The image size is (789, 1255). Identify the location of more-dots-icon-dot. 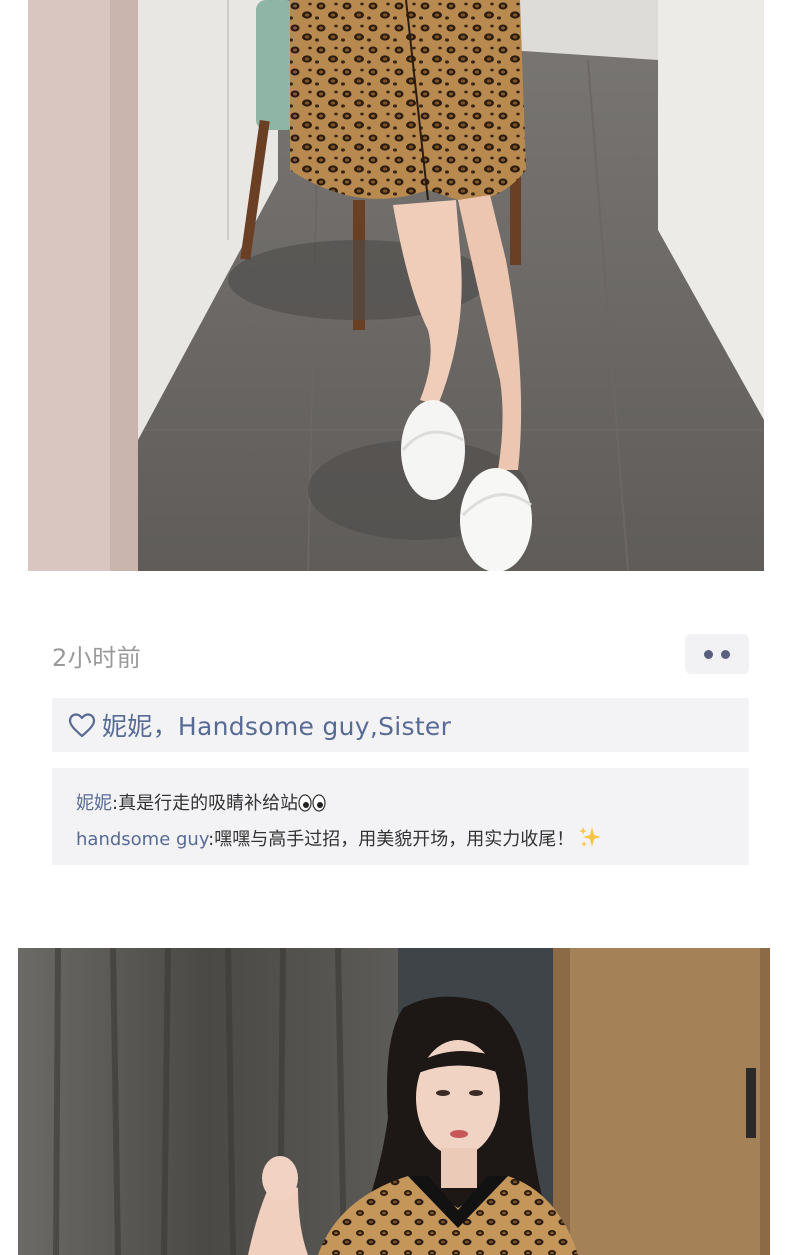
(725, 654).